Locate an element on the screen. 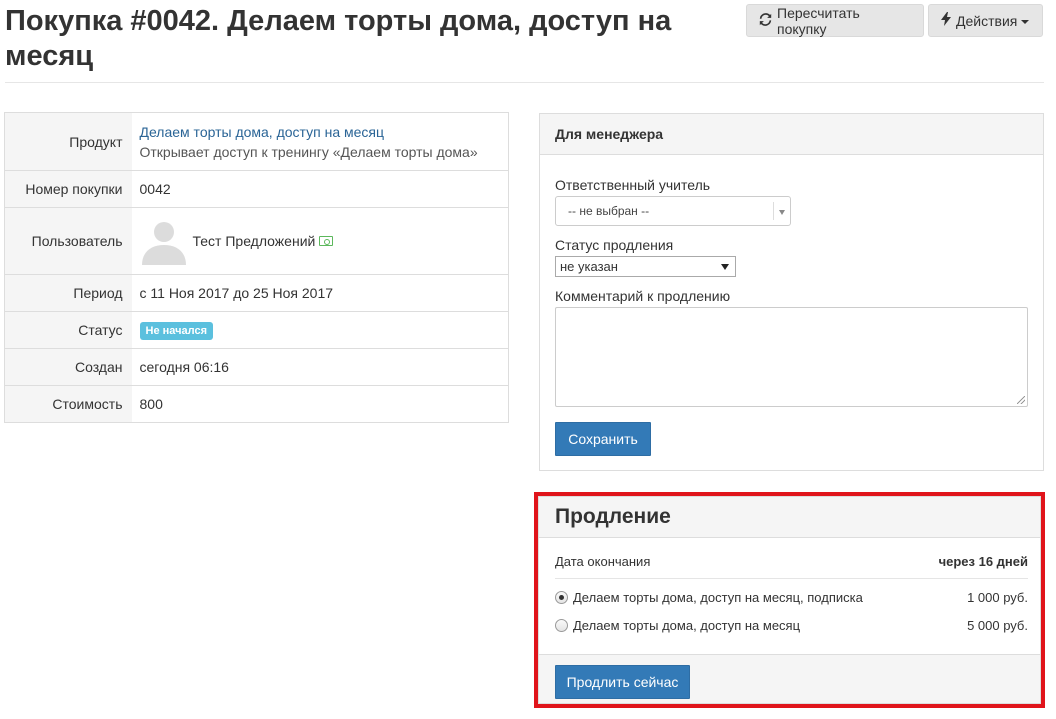 Image resolution: width=1056 pixels, height=719 pixels. radio-unselected is located at coordinates (561, 625).